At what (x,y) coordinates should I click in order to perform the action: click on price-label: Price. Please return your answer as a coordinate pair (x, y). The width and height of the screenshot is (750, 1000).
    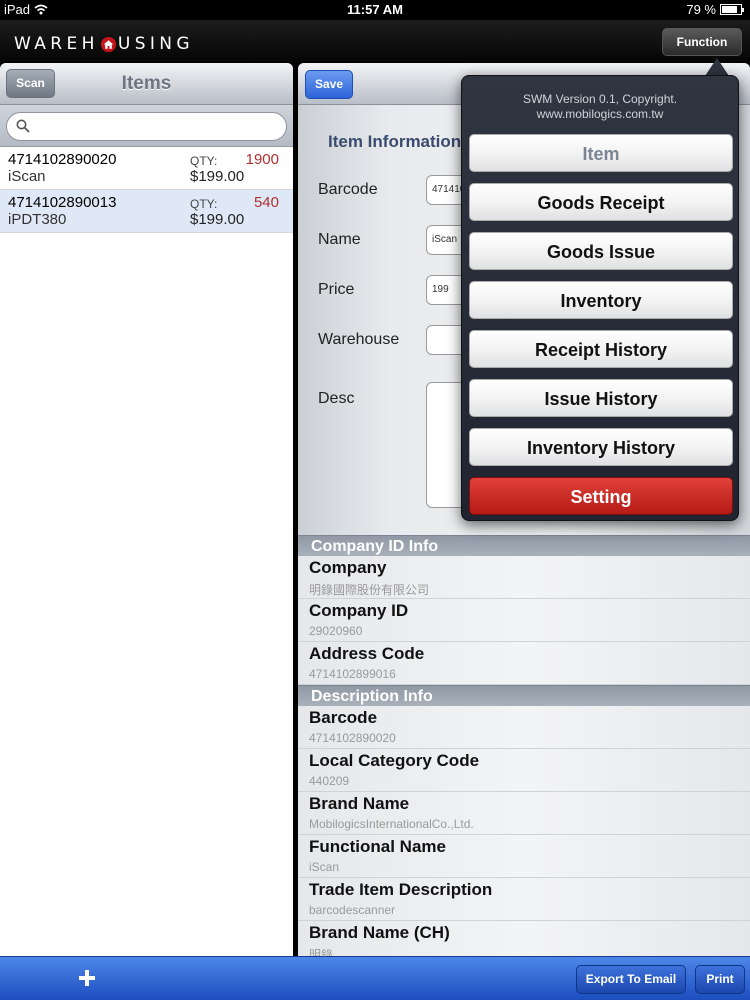
    Looking at the image, I should click on (336, 289).